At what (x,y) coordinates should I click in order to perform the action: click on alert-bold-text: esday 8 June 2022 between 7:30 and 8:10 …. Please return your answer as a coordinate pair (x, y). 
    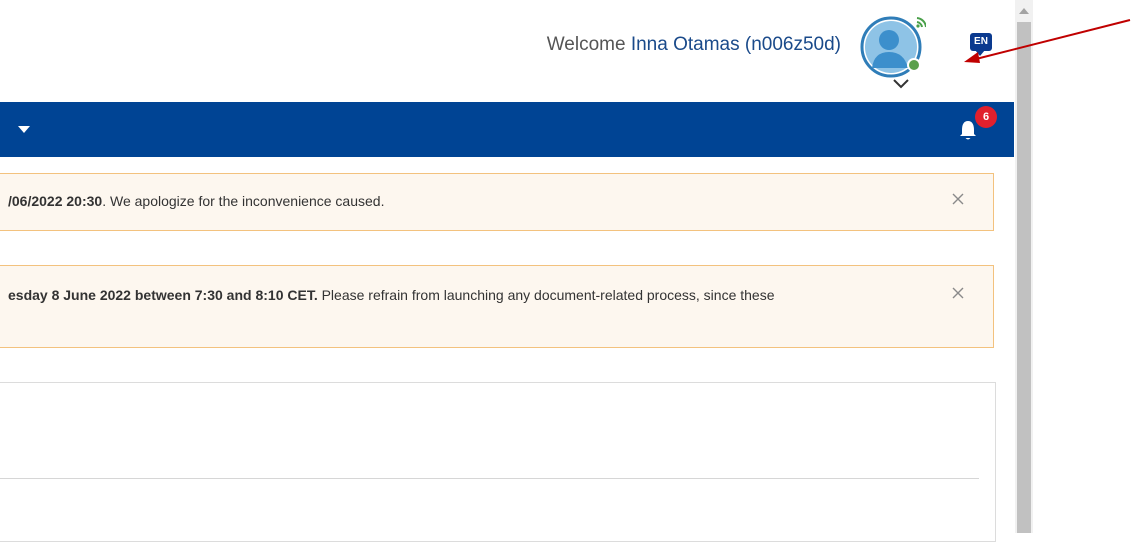
    Looking at the image, I should click on (163, 295).